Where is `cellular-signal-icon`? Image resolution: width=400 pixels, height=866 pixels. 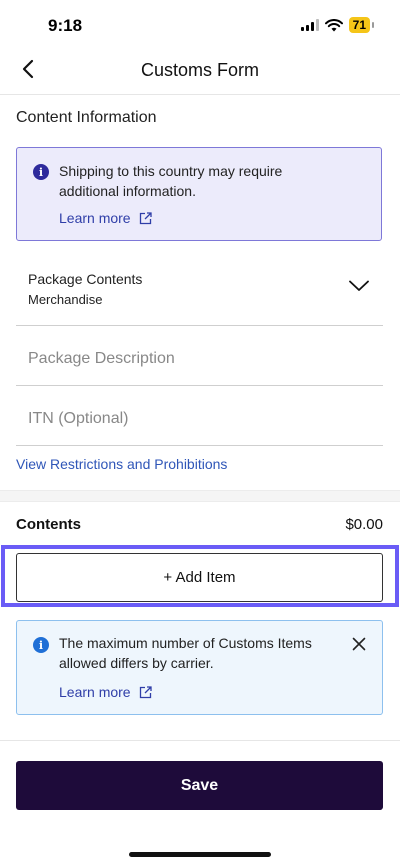
cellular-signal-icon is located at coordinates (309, 25).